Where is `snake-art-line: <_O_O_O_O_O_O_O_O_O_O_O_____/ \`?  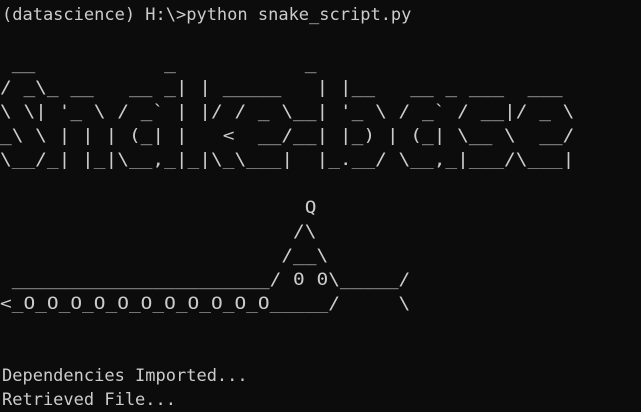 snake-art-line: <_O_O_O_O_O_O_O_O_O_O_O_____/ \ is located at coordinates (205, 303).